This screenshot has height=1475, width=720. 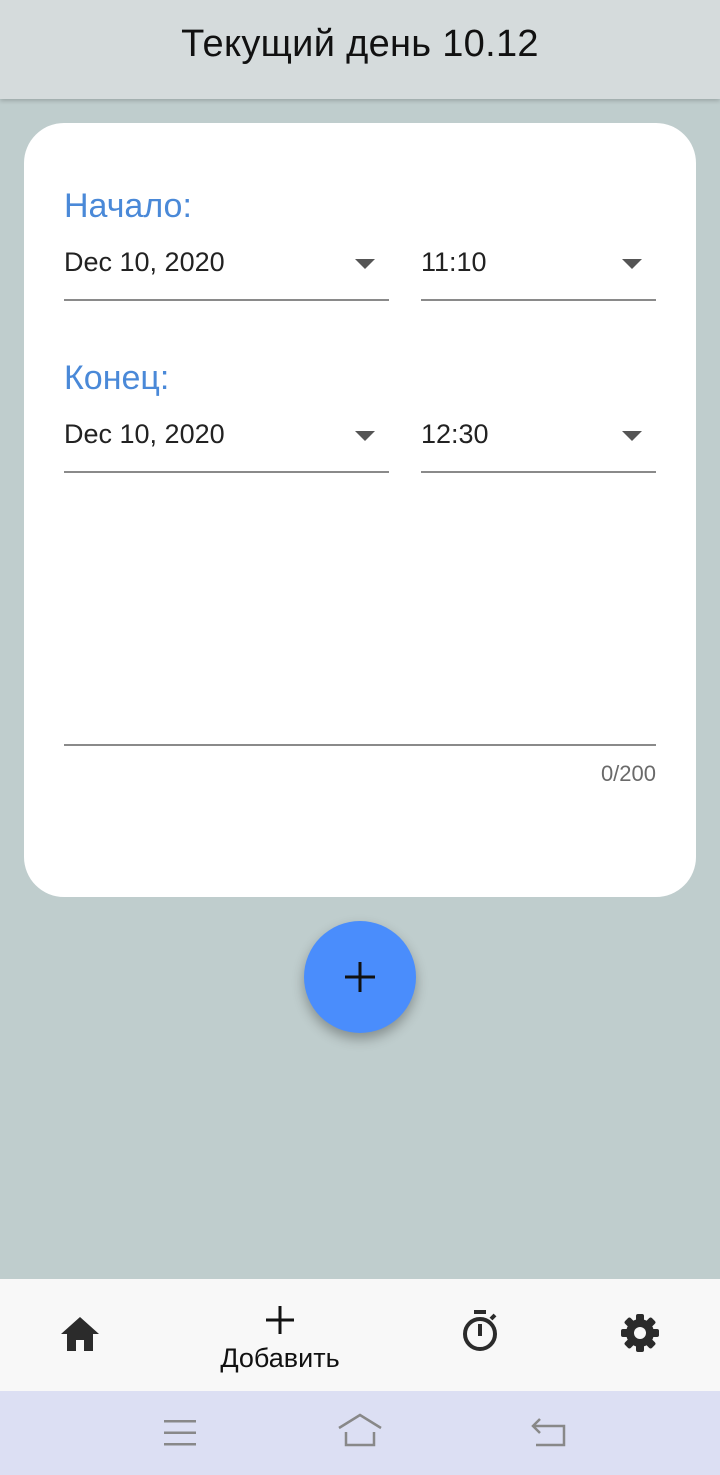 I want to click on app-bar: Текущий день 10.12, so click(x=360, y=49).